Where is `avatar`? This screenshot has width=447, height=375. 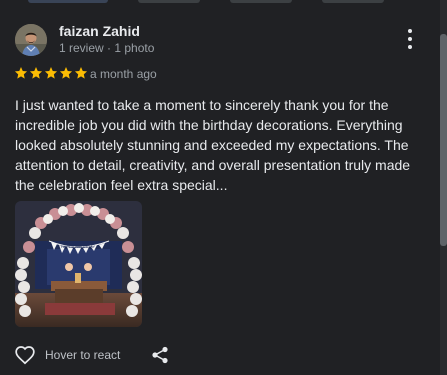 avatar is located at coordinates (31, 40).